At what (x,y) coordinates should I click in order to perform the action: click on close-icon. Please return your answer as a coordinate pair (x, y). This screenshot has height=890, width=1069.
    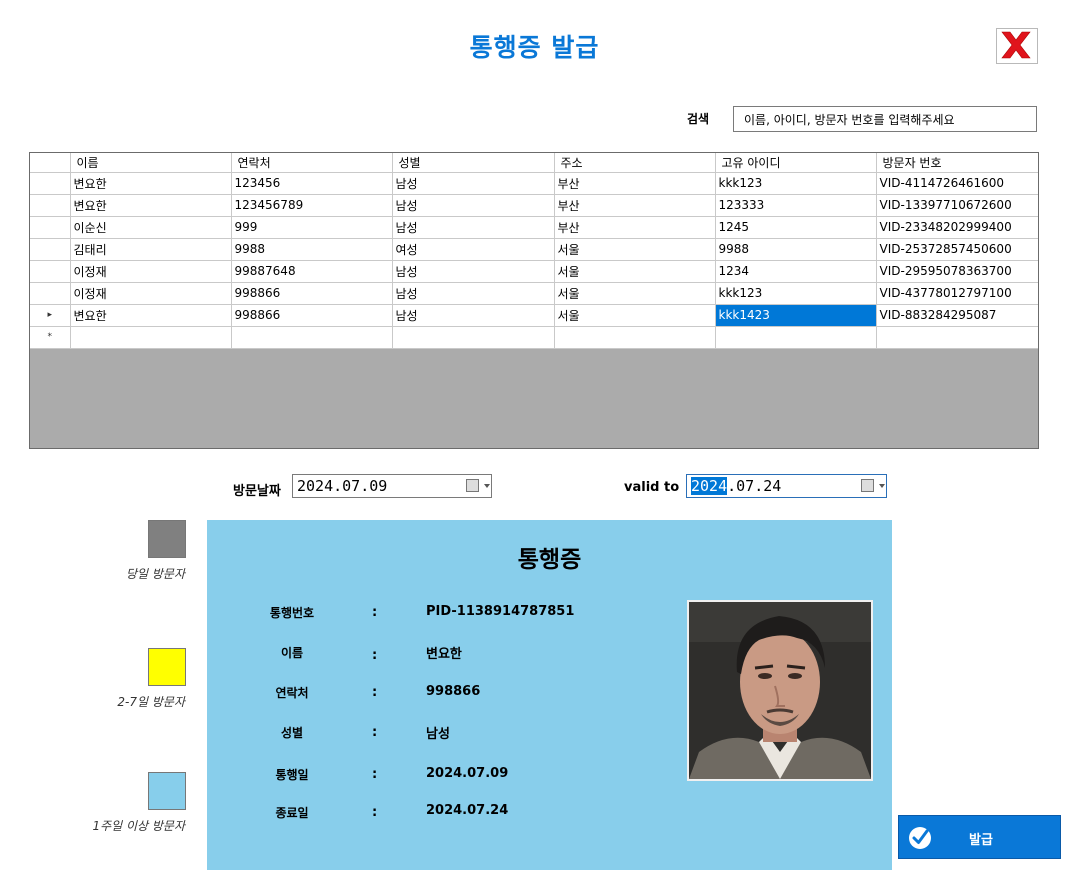
    Looking at the image, I should click on (1016, 45).